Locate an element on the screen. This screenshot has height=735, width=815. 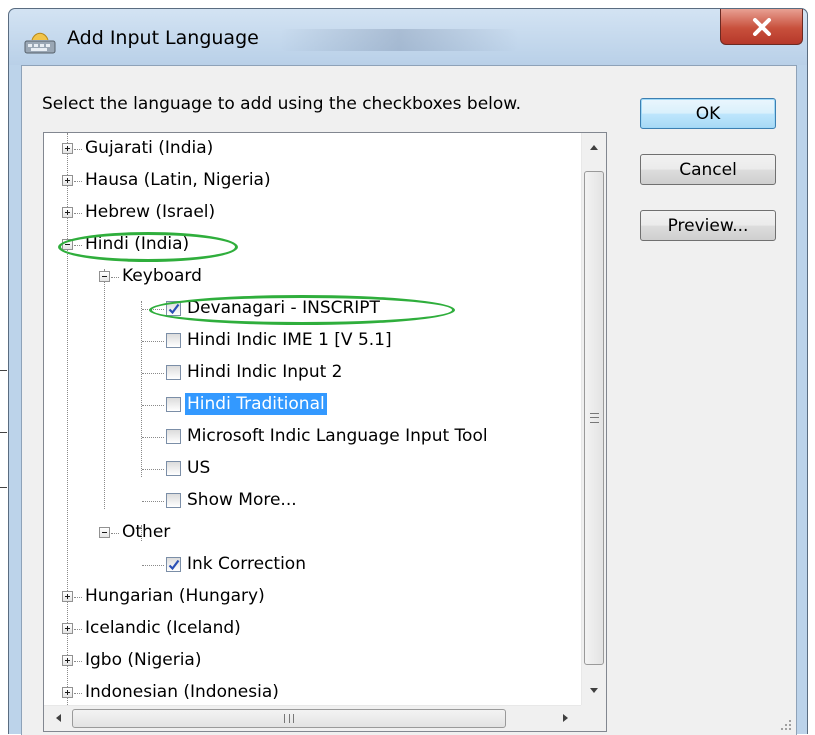
tree-row-ink-correction: Ink Correction is located at coordinates (313, 565).